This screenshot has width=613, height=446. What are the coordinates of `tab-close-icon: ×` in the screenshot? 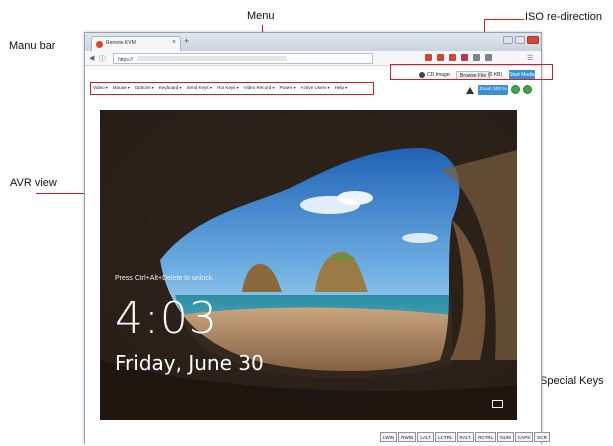 It's located at (174, 42).